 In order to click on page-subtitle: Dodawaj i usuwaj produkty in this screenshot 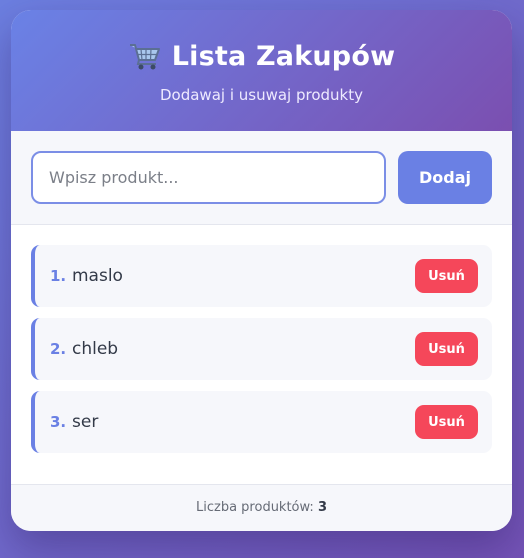, I will do `click(261, 95)`.